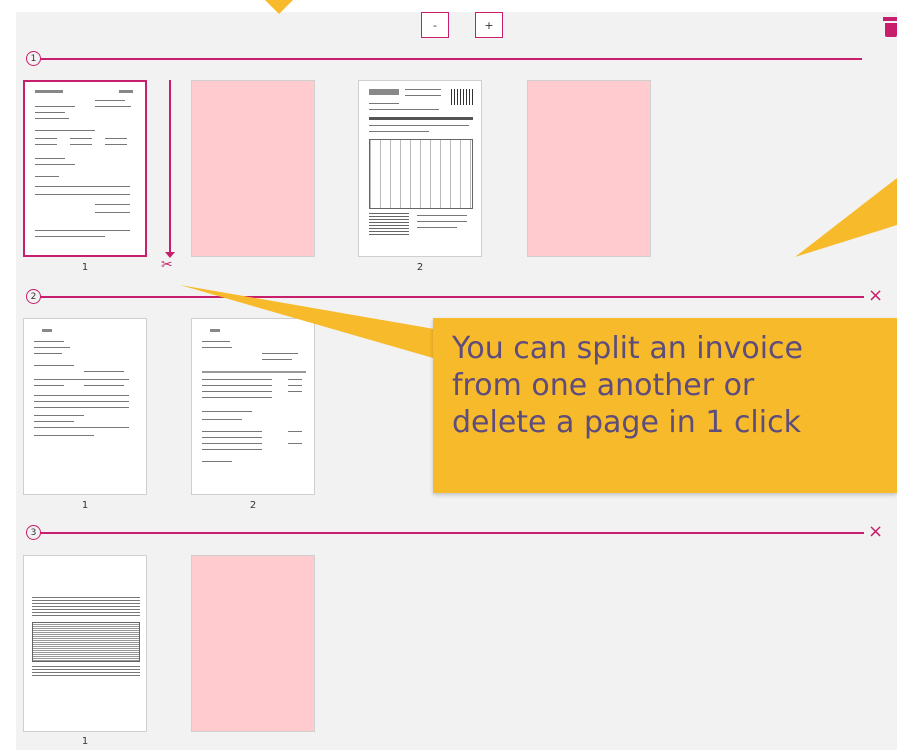  I want to click on zoom-out-button: -, so click(435, 25).